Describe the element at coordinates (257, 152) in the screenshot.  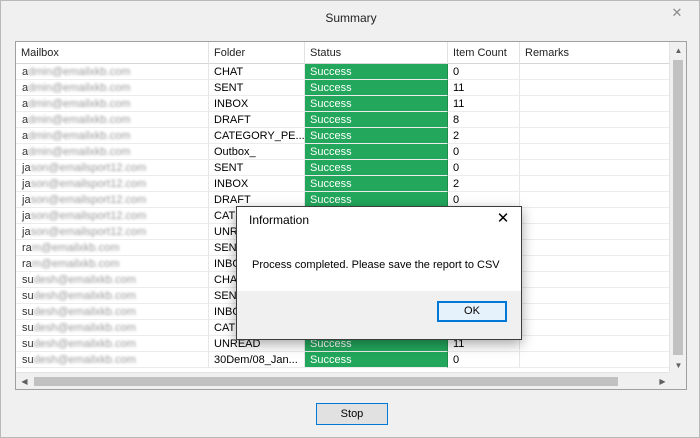
I see `folder-cell: Outbox_` at that location.